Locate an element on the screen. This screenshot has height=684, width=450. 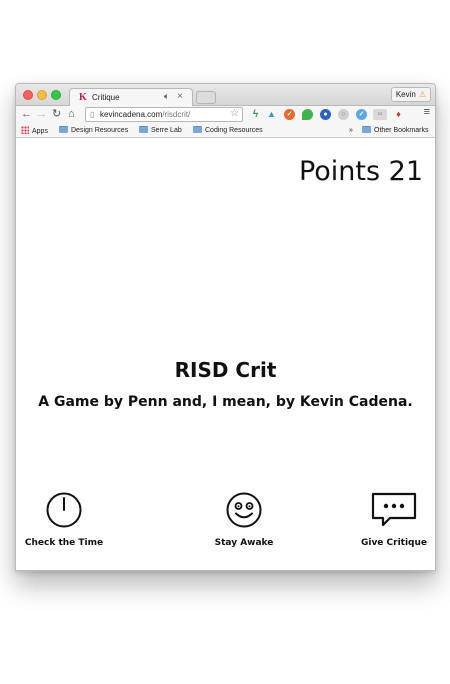
title-bar: K Critique 🔈︎ × Kevin ⚠ is located at coordinates (225, 95).